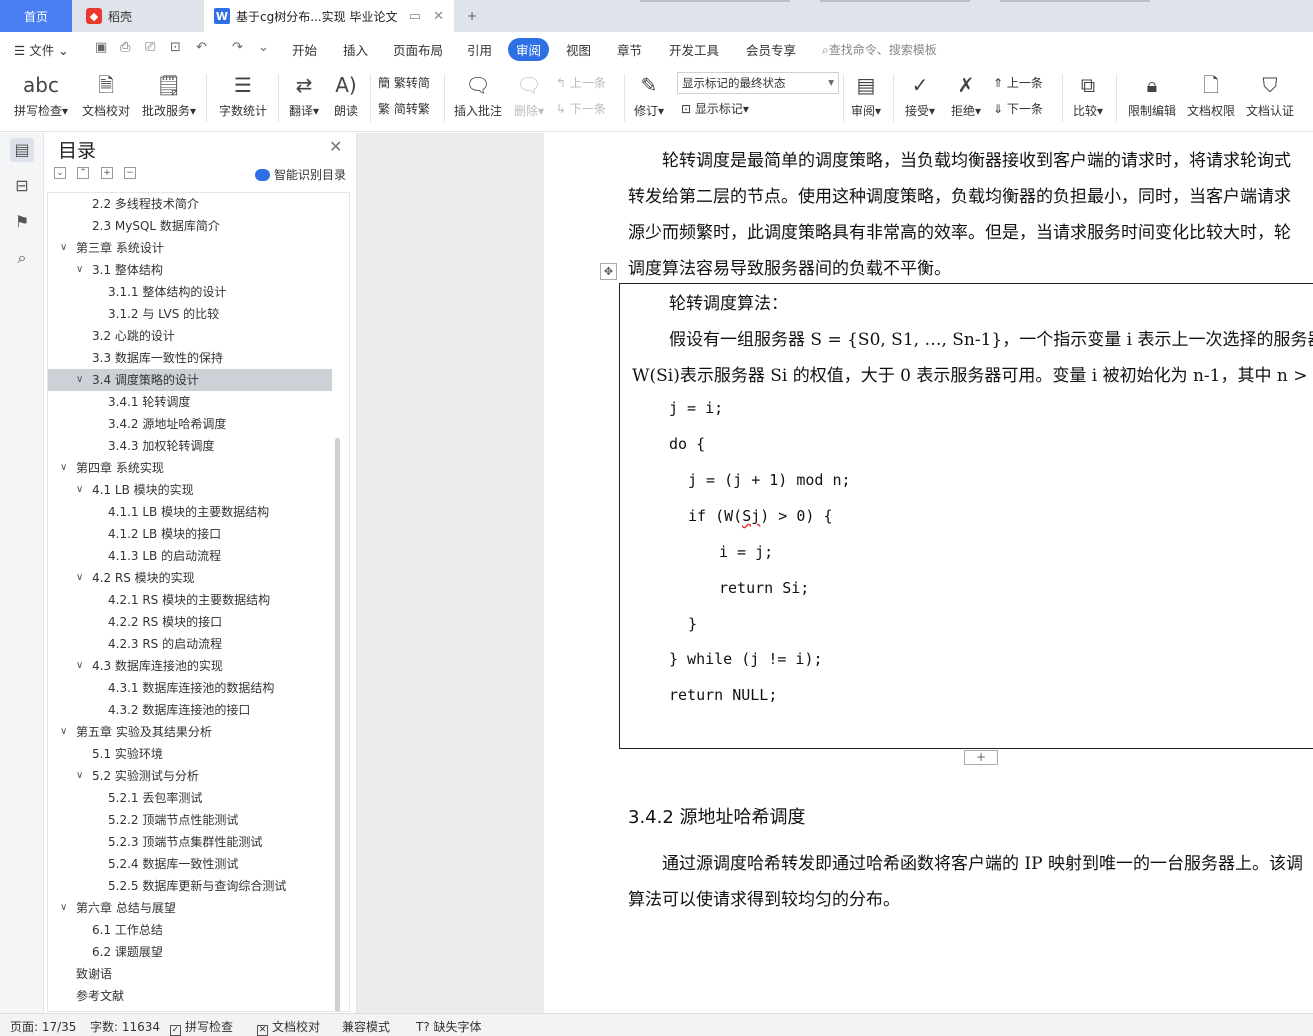  Describe the element at coordinates (201, 1027) in the screenshot. I see `spellcheck-toggle: ✓ 拼写检查` at that location.